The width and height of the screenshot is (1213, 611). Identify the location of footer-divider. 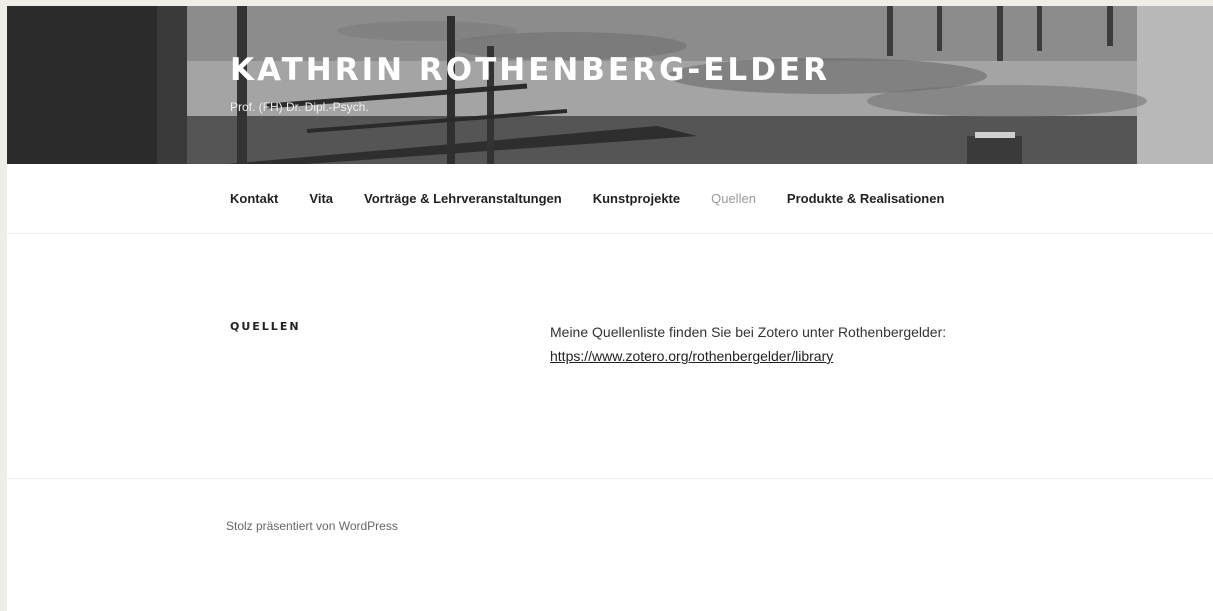
(610, 478).